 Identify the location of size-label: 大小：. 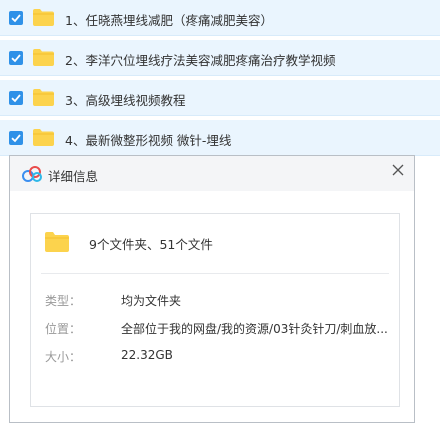
(63, 357).